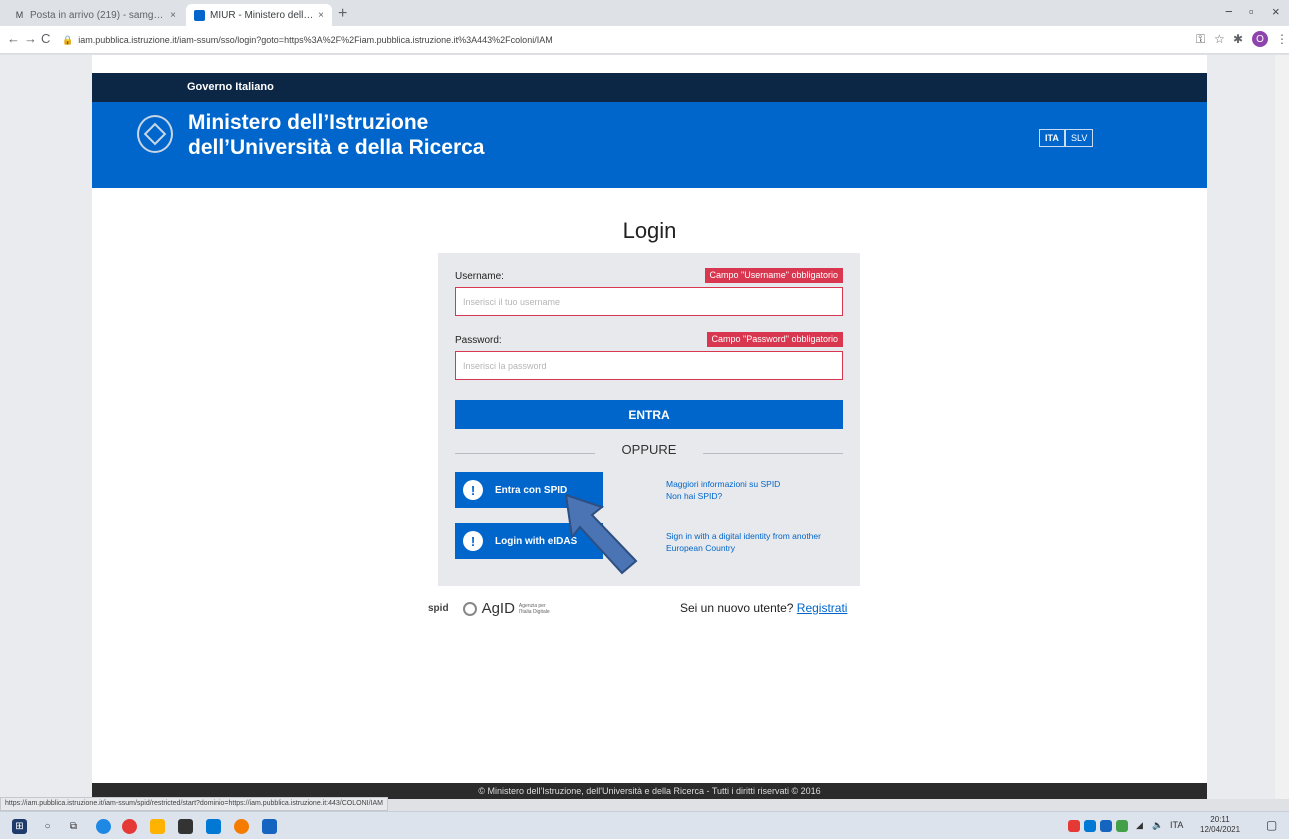 This screenshot has width=1289, height=839. Describe the element at coordinates (1251, 11) in the screenshot. I see `maximize-button: ▫` at that location.